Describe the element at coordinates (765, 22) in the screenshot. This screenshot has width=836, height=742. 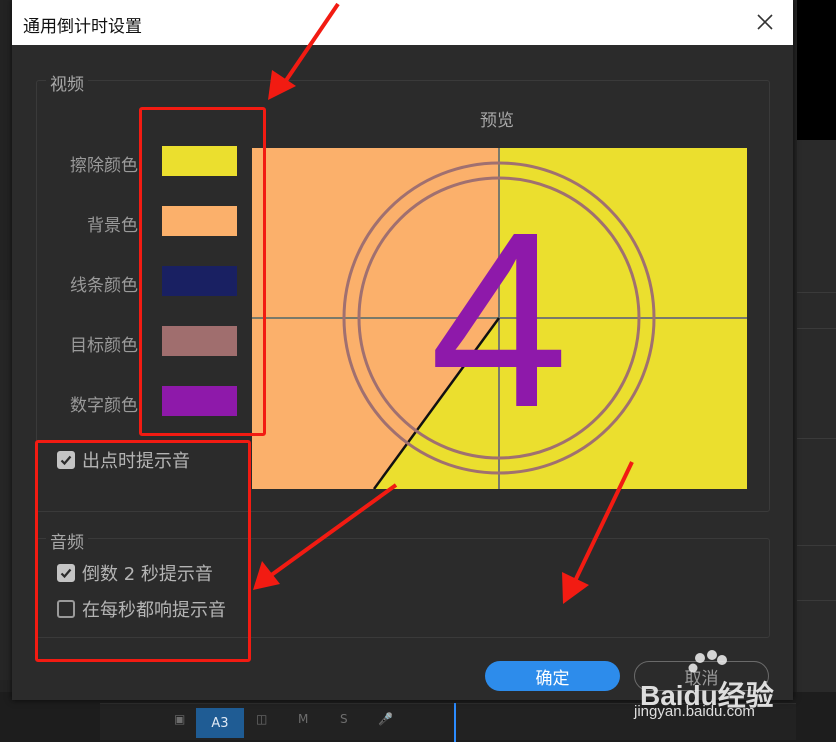
I see `close-icon` at that location.